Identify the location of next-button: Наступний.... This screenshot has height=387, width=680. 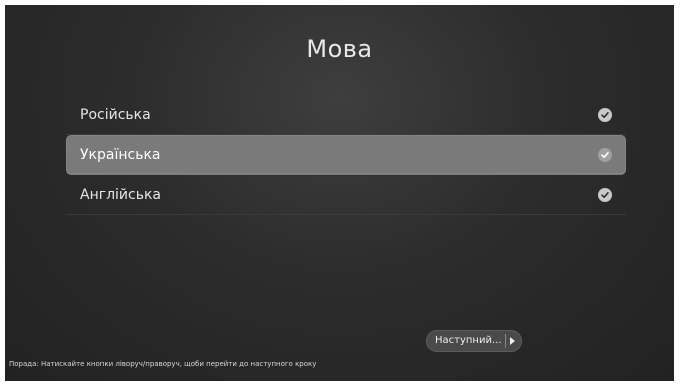
(474, 341).